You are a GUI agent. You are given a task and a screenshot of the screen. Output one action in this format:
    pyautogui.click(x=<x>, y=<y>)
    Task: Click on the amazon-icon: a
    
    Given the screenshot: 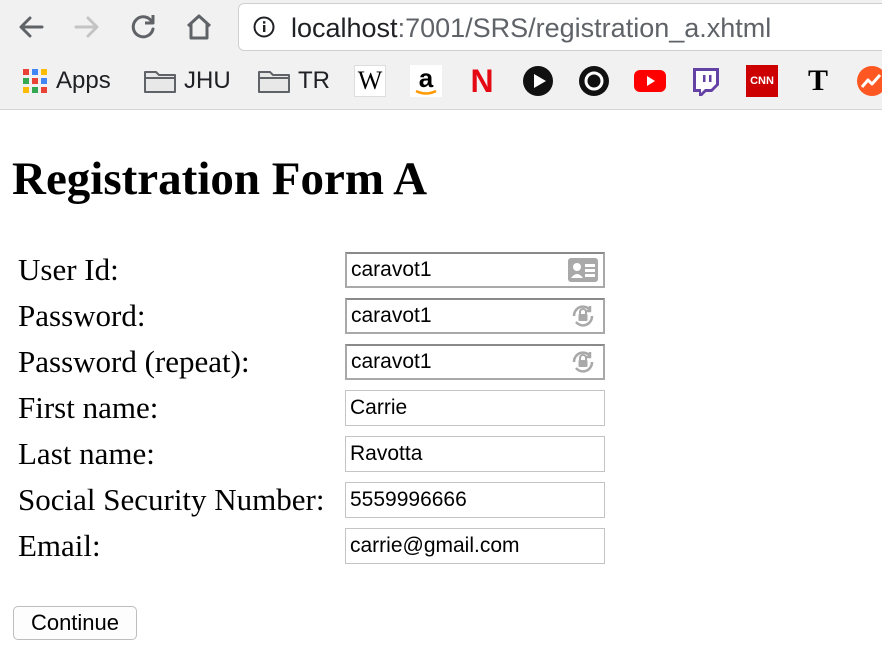 What is the action you would take?
    pyautogui.click(x=426, y=81)
    